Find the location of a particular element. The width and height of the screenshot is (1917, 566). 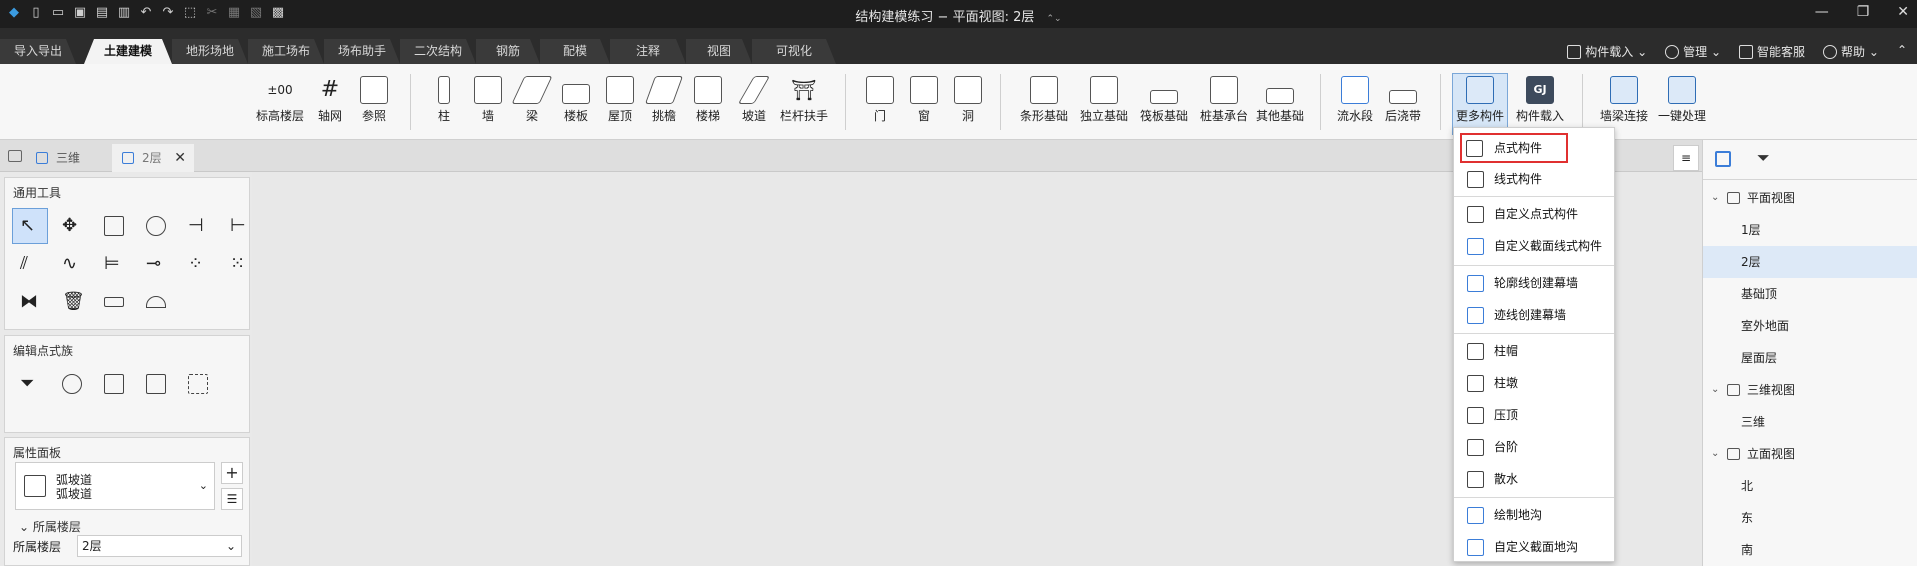

tree-node-north: 北 is located at coordinates (1810, 486).